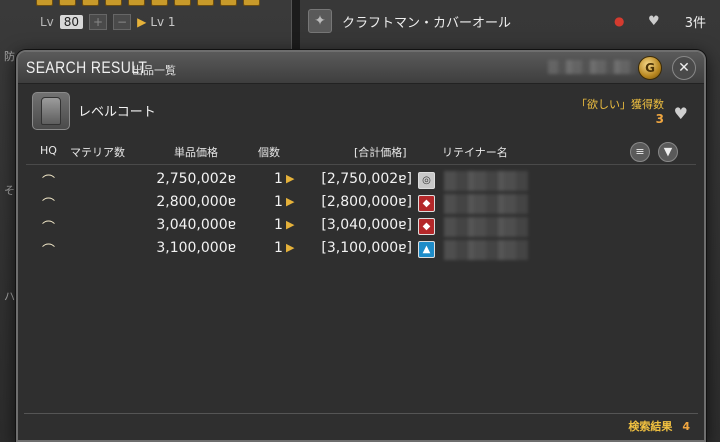  What do you see at coordinates (361, 112) in the screenshot?
I see `item-header: レベルコート 「欲しい」獲得数 3 ♥` at bounding box center [361, 112].